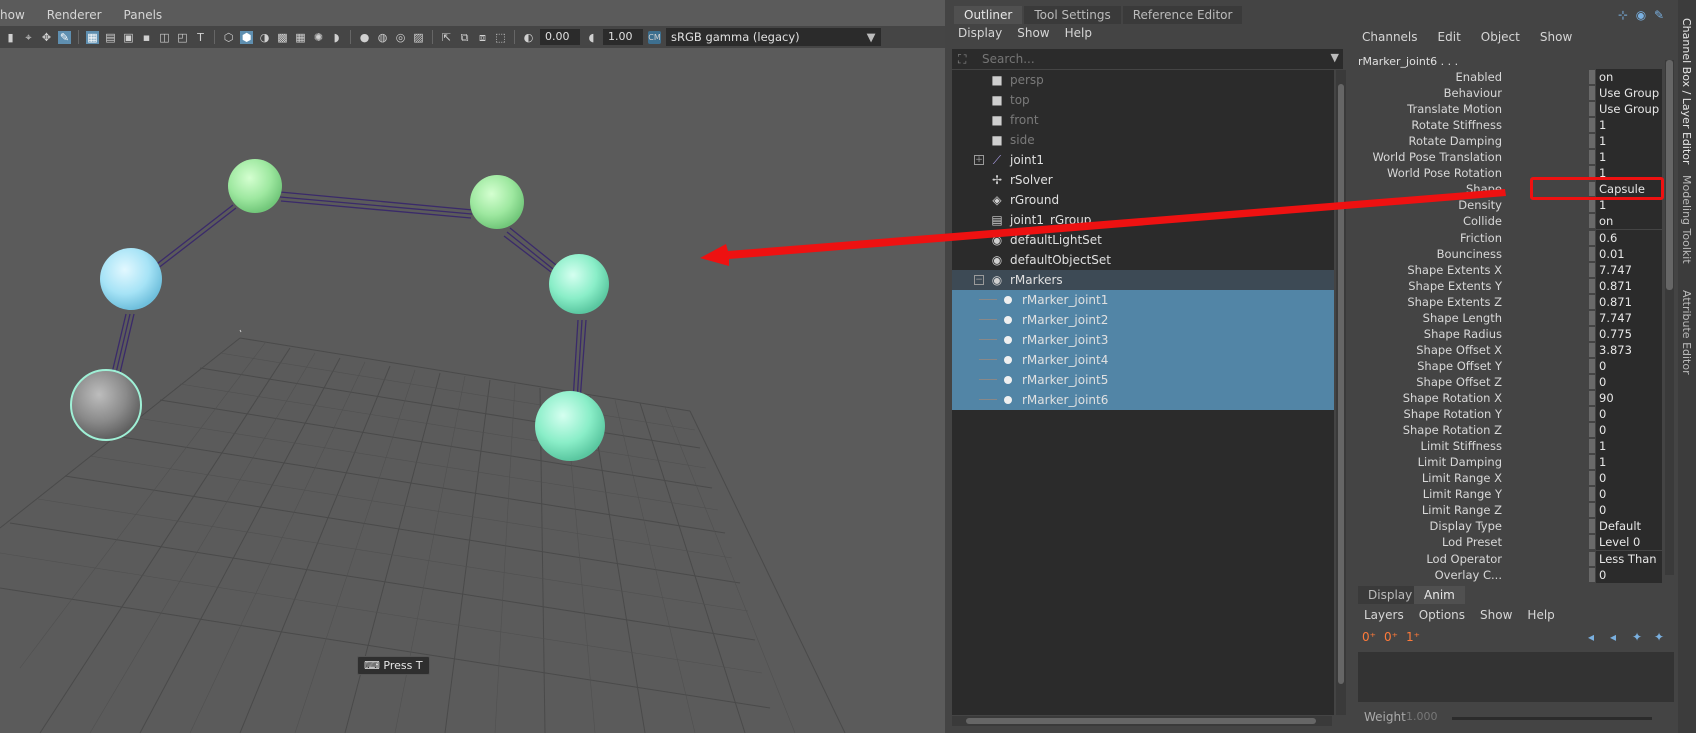 The image size is (1696, 733). I want to click on channel-row: Lod Preset Level 0, so click(1507, 542).